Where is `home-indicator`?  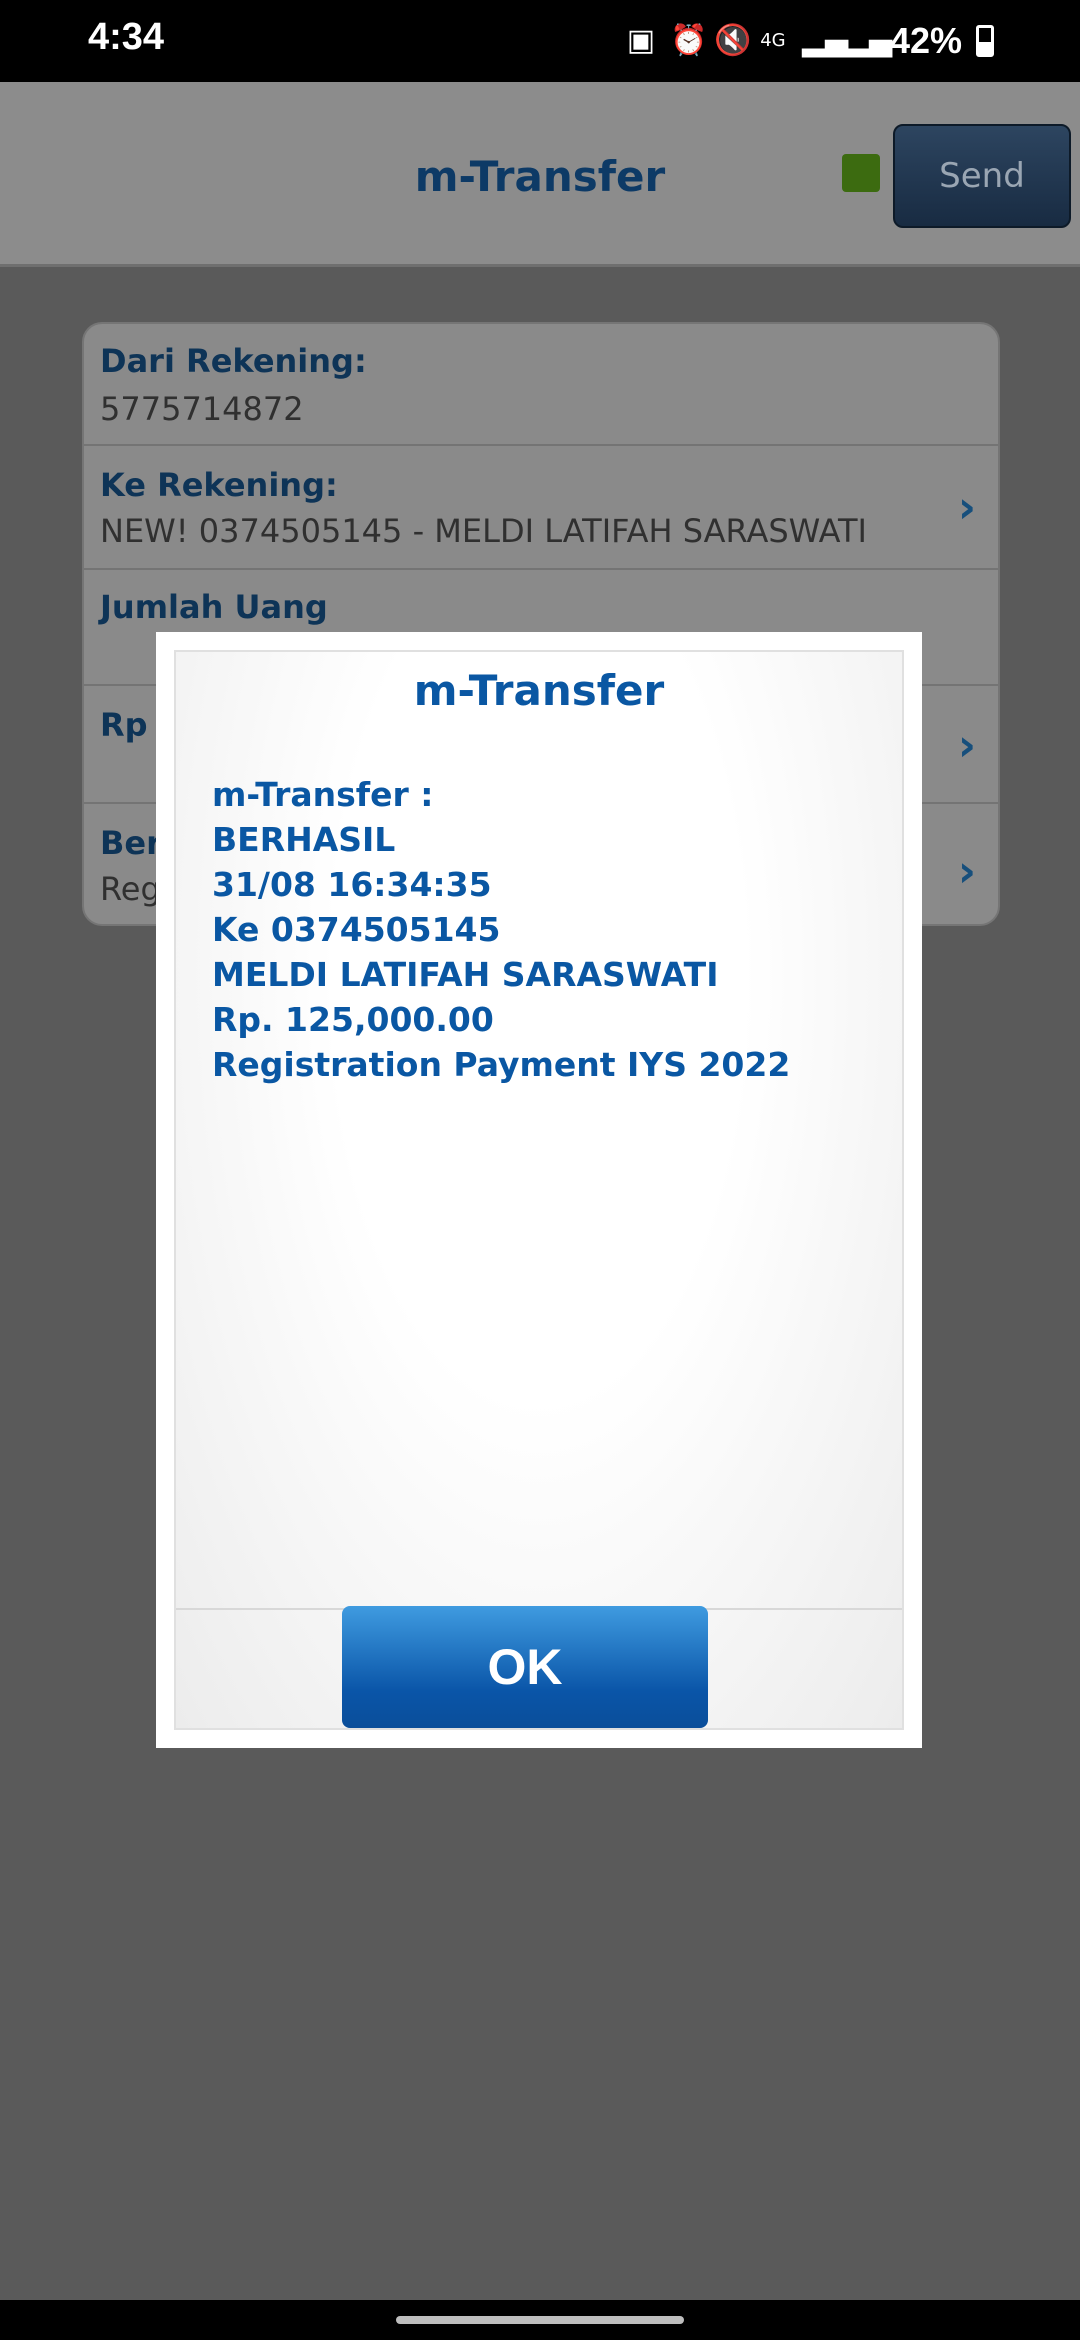 home-indicator is located at coordinates (540, 2320).